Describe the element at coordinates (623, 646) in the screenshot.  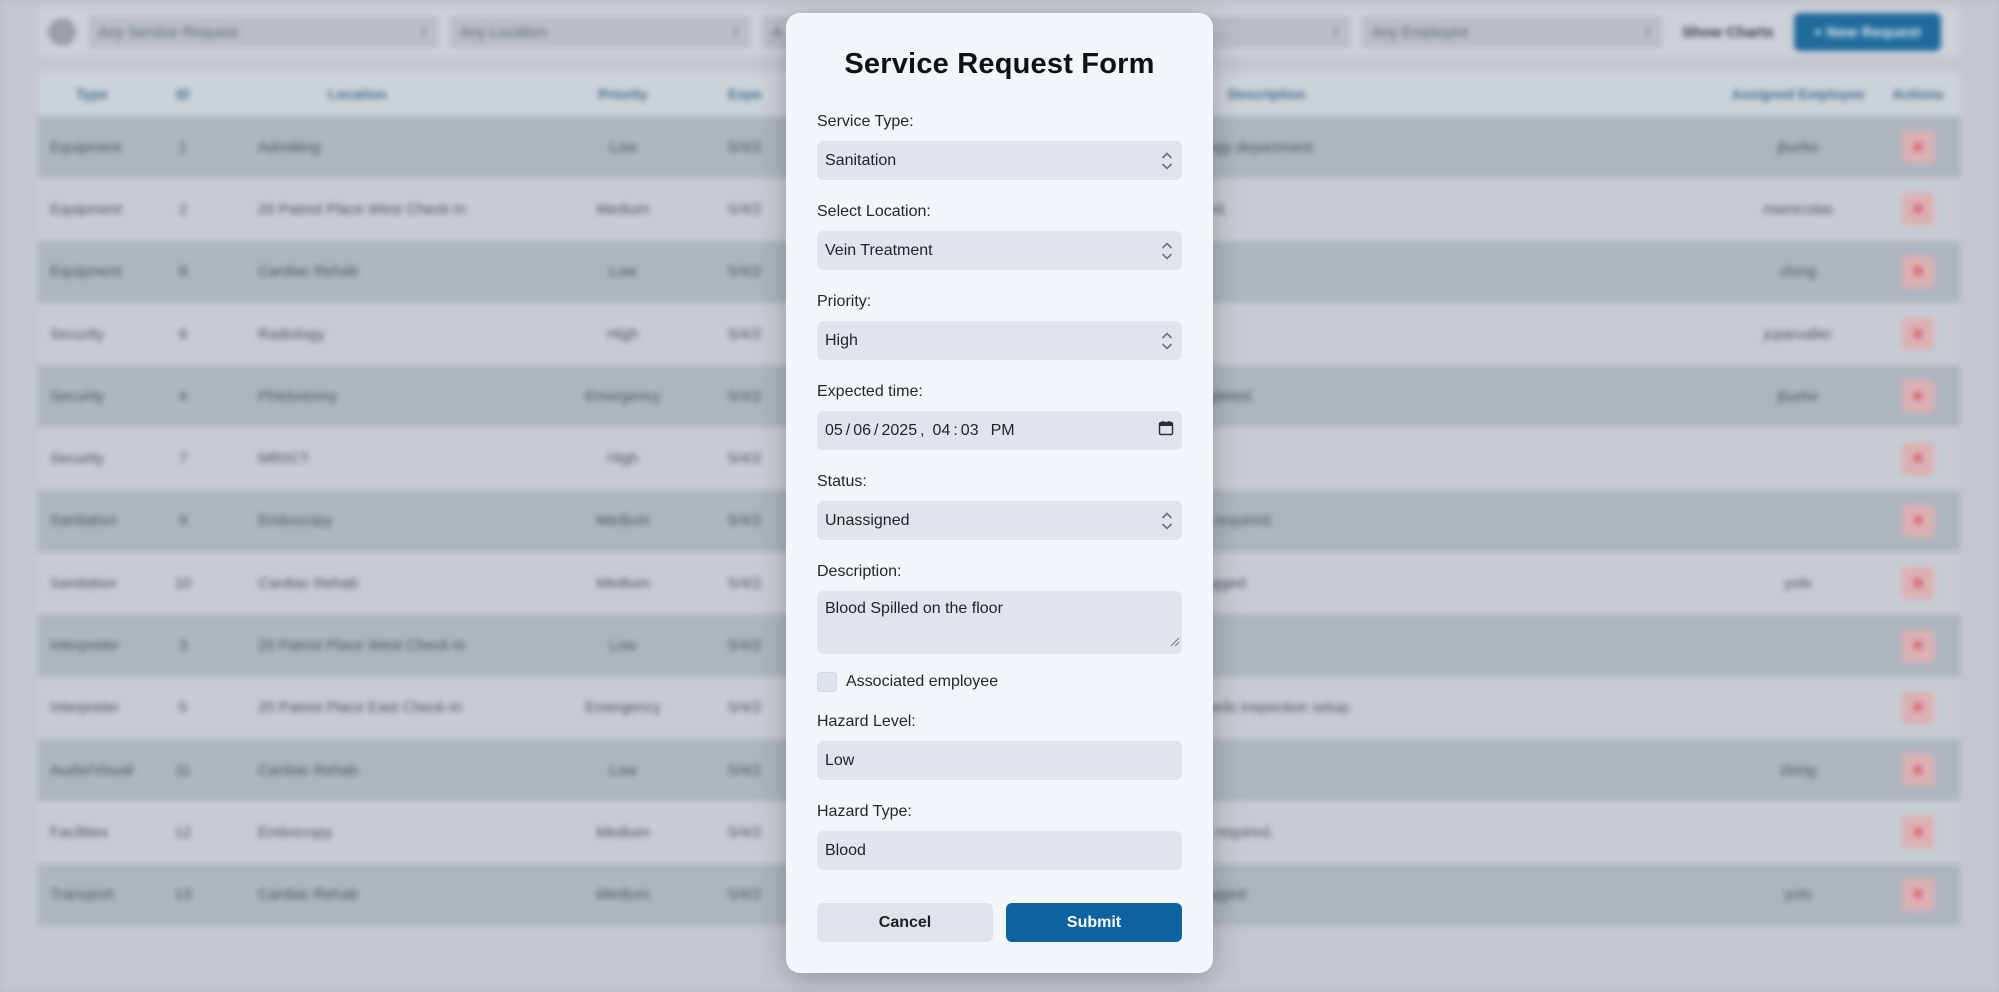
I see `cell-priority: Low` at that location.